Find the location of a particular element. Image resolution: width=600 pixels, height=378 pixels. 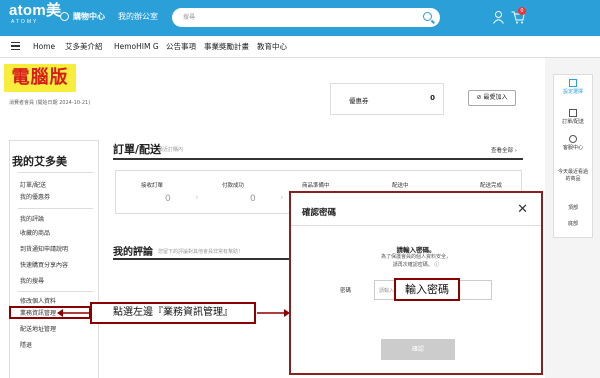

logo-subtitle: ATOMY is located at coordinates (25, 22).